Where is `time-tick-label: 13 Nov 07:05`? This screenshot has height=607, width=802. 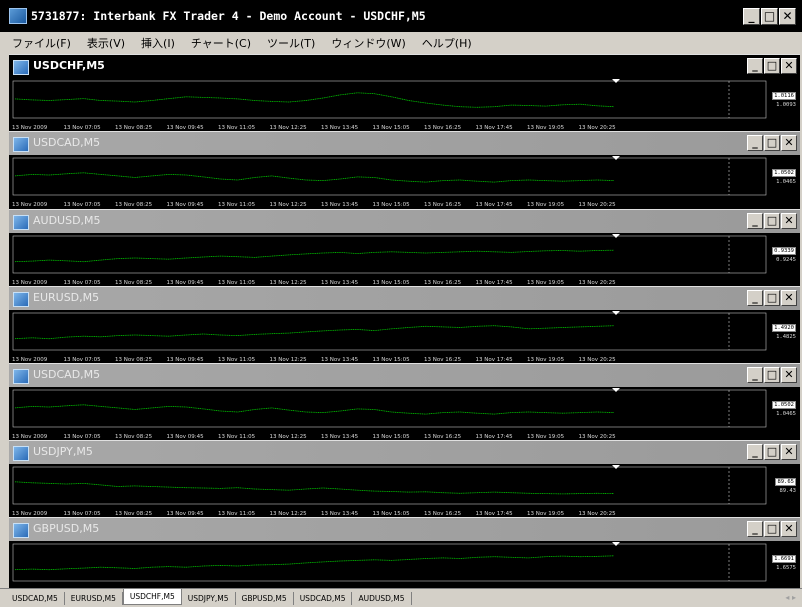
time-tick-label: 13 Nov 07:05 is located at coordinates (82, 205).